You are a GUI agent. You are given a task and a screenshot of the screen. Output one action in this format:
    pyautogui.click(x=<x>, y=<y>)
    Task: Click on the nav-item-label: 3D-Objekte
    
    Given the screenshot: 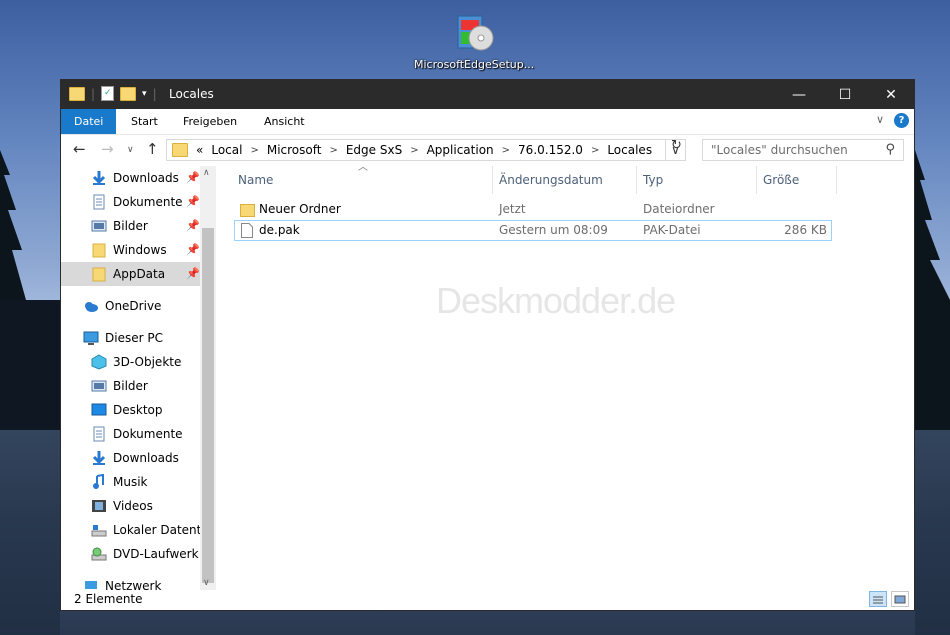 What is the action you would take?
    pyautogui.click(x=147, y=362)
    